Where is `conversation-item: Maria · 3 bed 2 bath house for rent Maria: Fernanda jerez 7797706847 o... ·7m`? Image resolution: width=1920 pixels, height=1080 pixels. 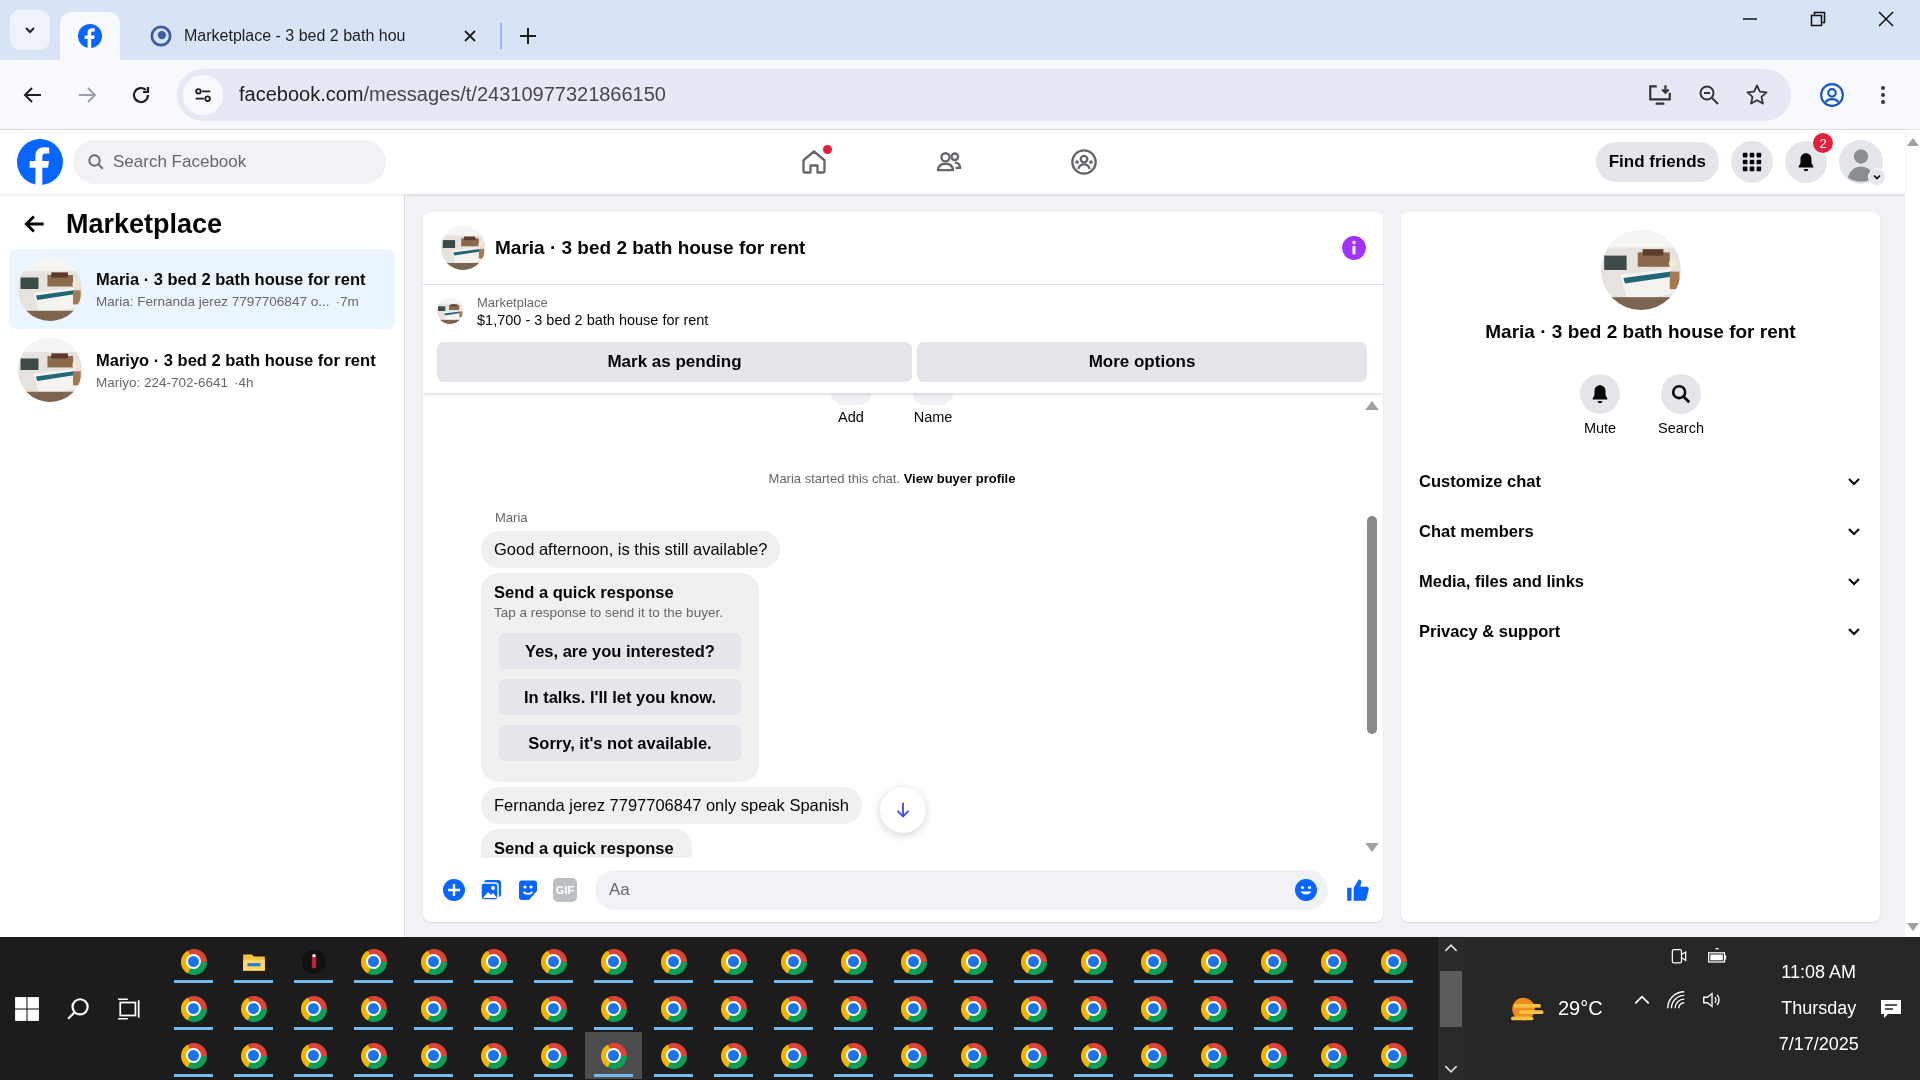
conversation-item: Maria · 3 bed 2 bath house for rent Maria: Fernanda jerez 7797706847 o... ·7m is located at coordinates (202, 289).